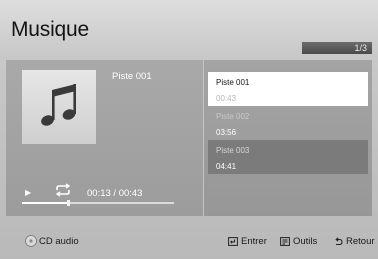  What do you see at coordinates (305, 241) in the screenshot?
I see `tools-label: Outils` at bounding box center [305, 241].